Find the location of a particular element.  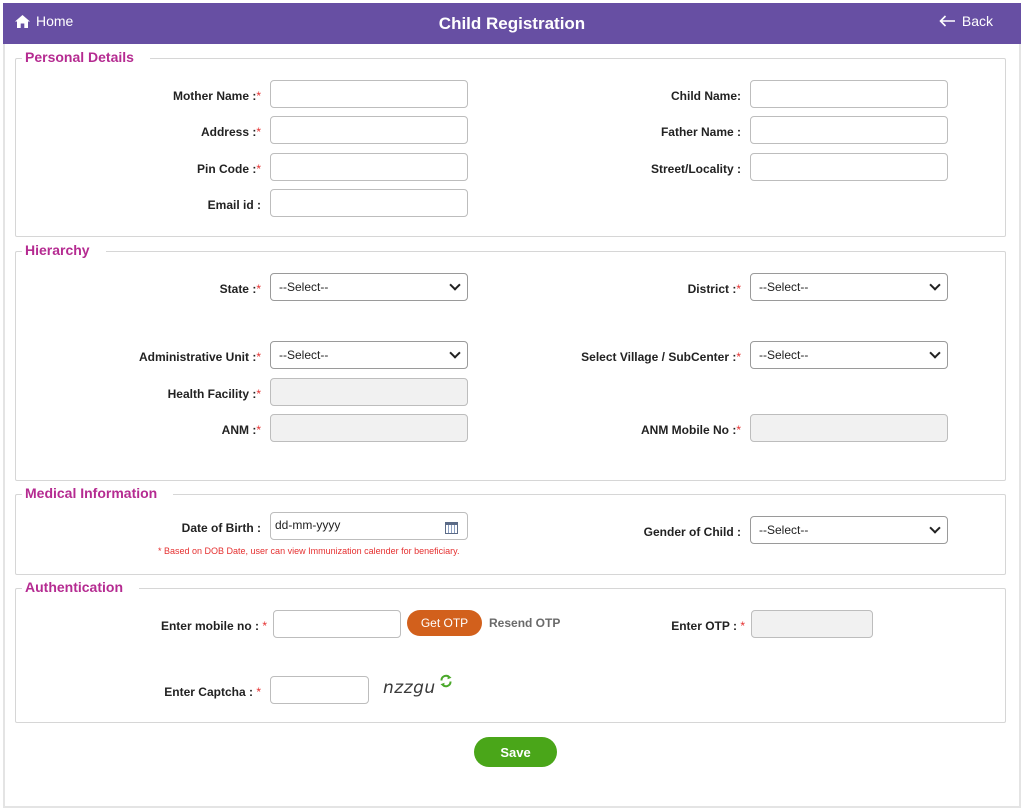

back-link: Back is located at coordinates (966, 21).